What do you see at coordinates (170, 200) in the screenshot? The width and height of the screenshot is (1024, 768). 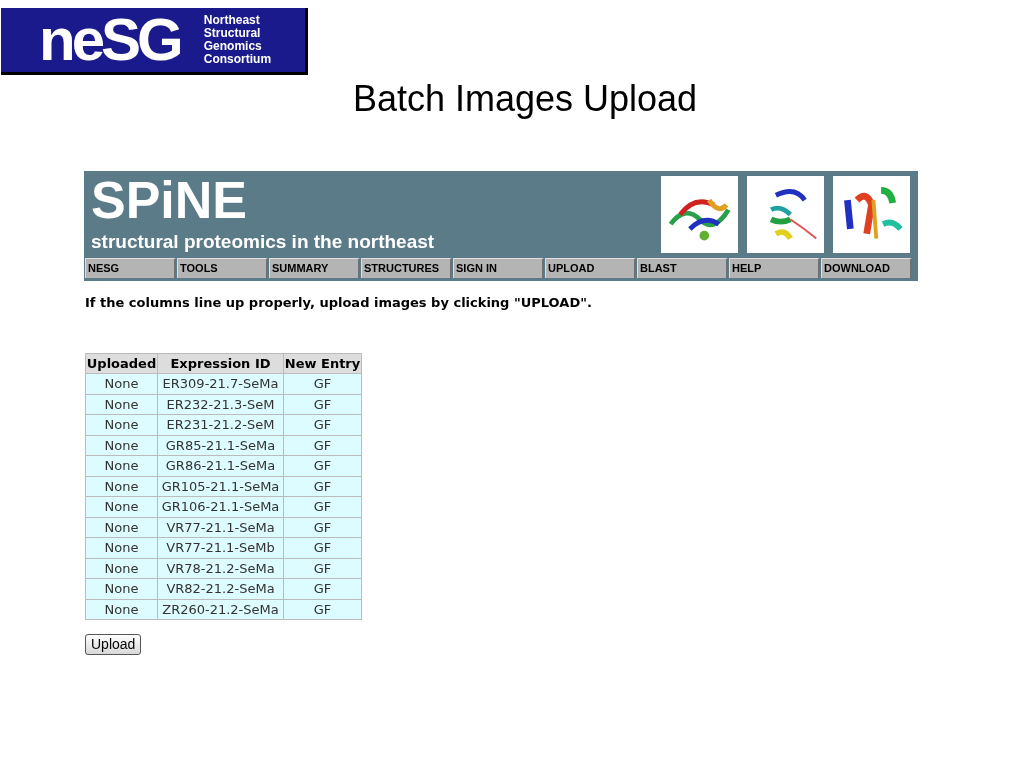 I see `site-title: SPiNE` at bounding box center [170, 200].